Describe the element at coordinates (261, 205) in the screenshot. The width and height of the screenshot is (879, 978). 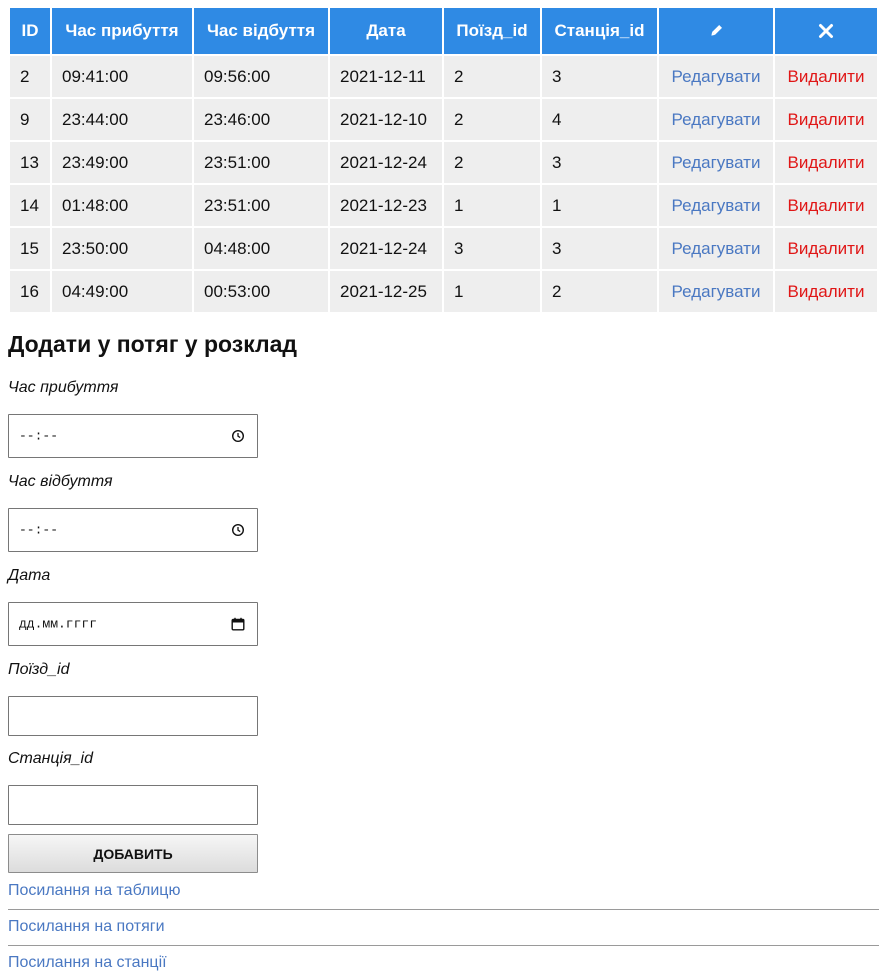
I see `cell-departure: 23:51:00` at that location.